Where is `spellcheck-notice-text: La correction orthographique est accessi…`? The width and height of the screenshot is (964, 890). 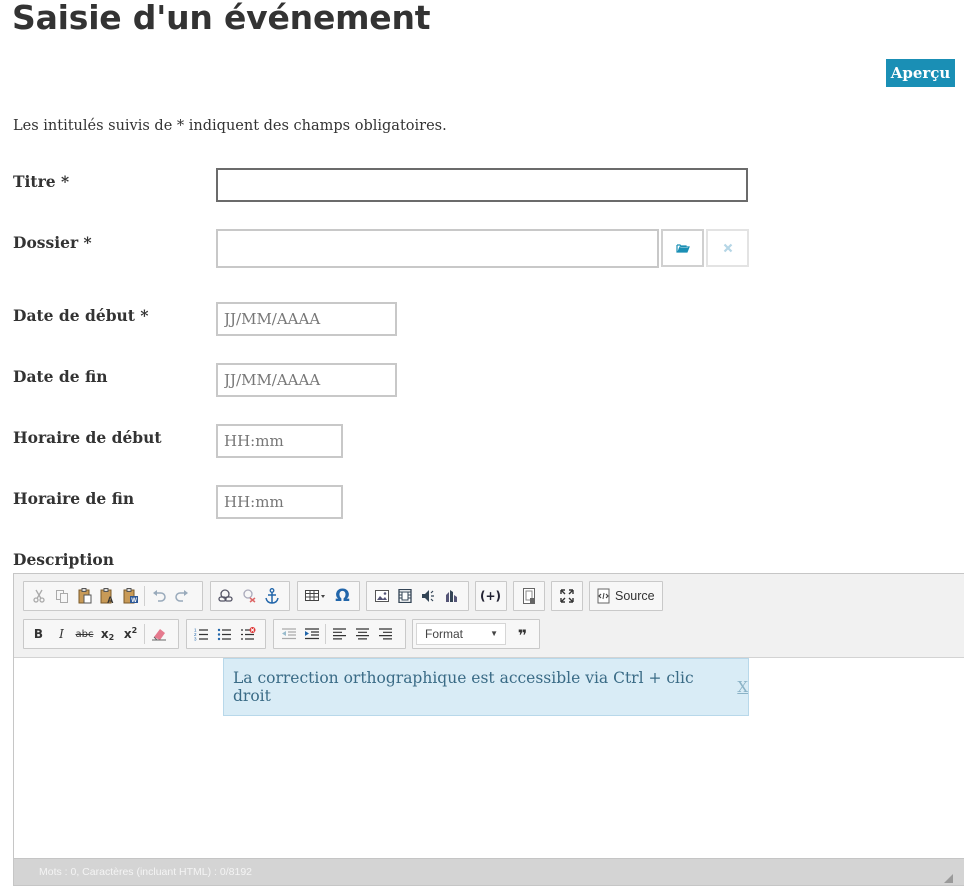
spellcheck-notice-text: La correction orthographique est accessi… is located at coordinates (463, 687).